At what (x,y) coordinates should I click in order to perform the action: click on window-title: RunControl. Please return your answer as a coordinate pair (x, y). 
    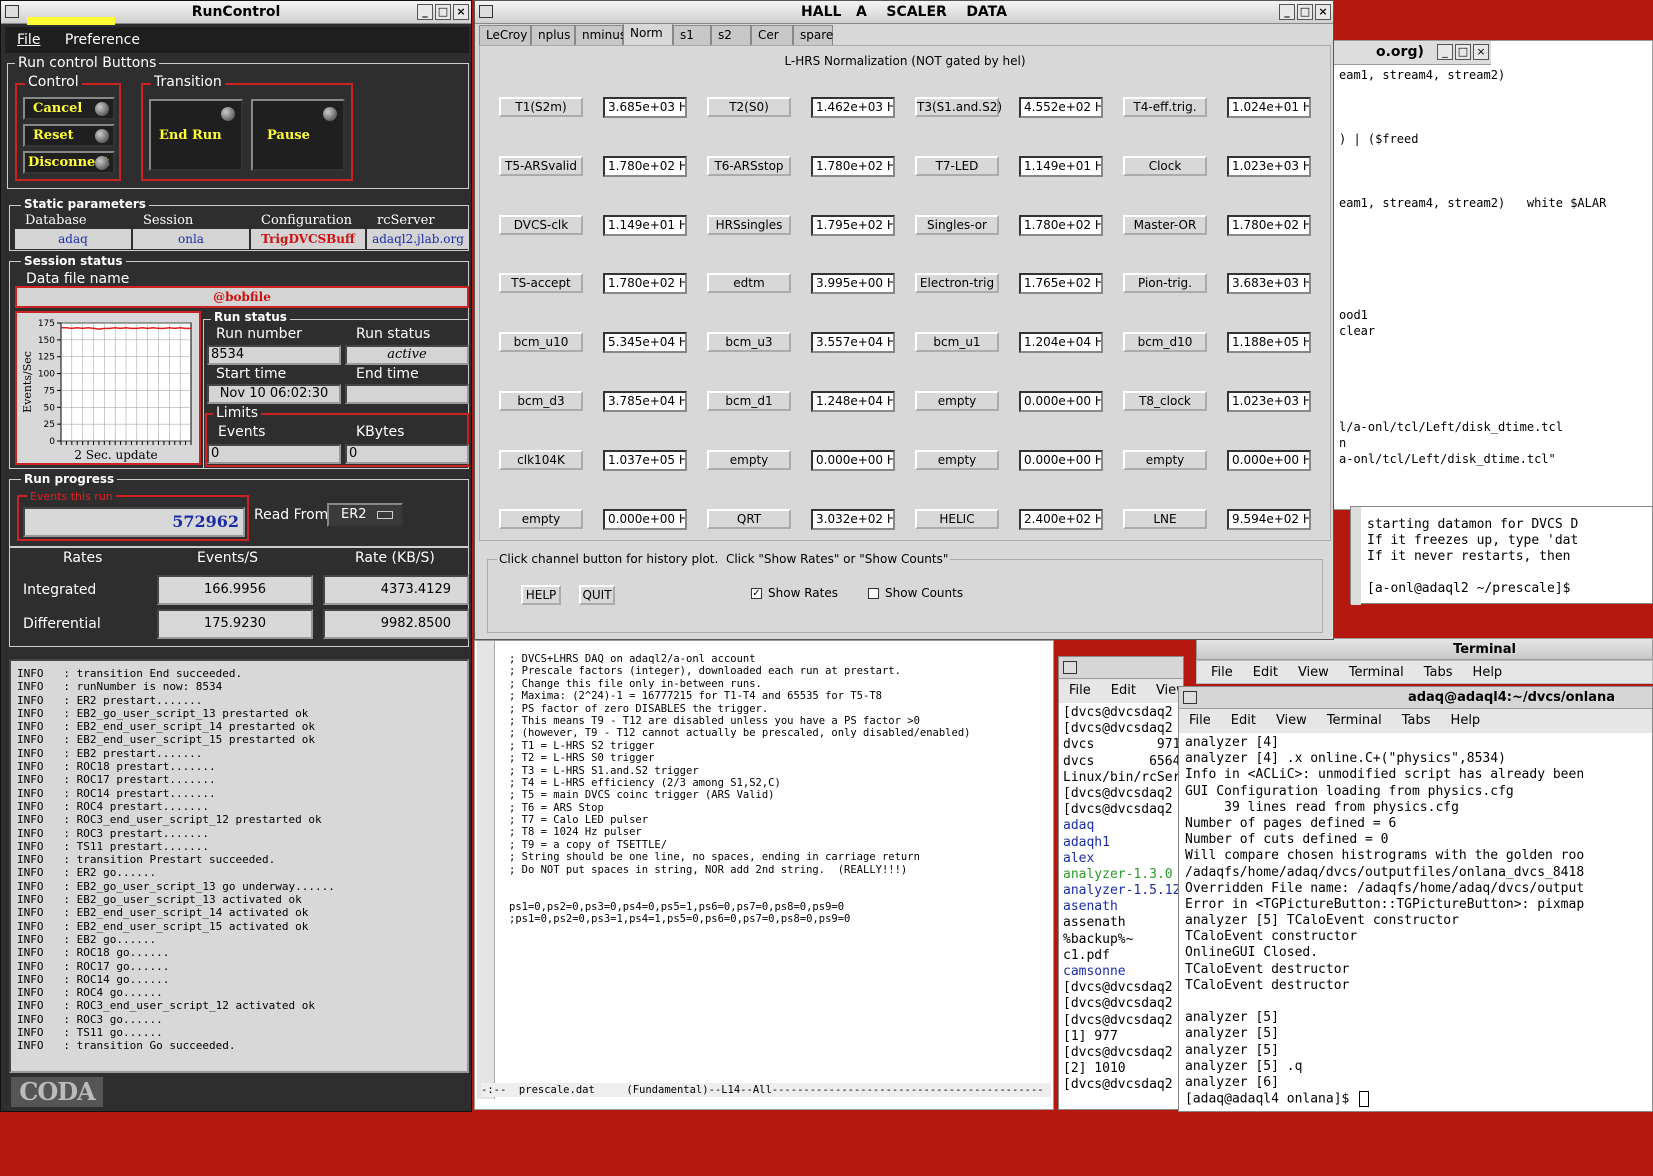
    Looking at the image, I should click on (236, 12).